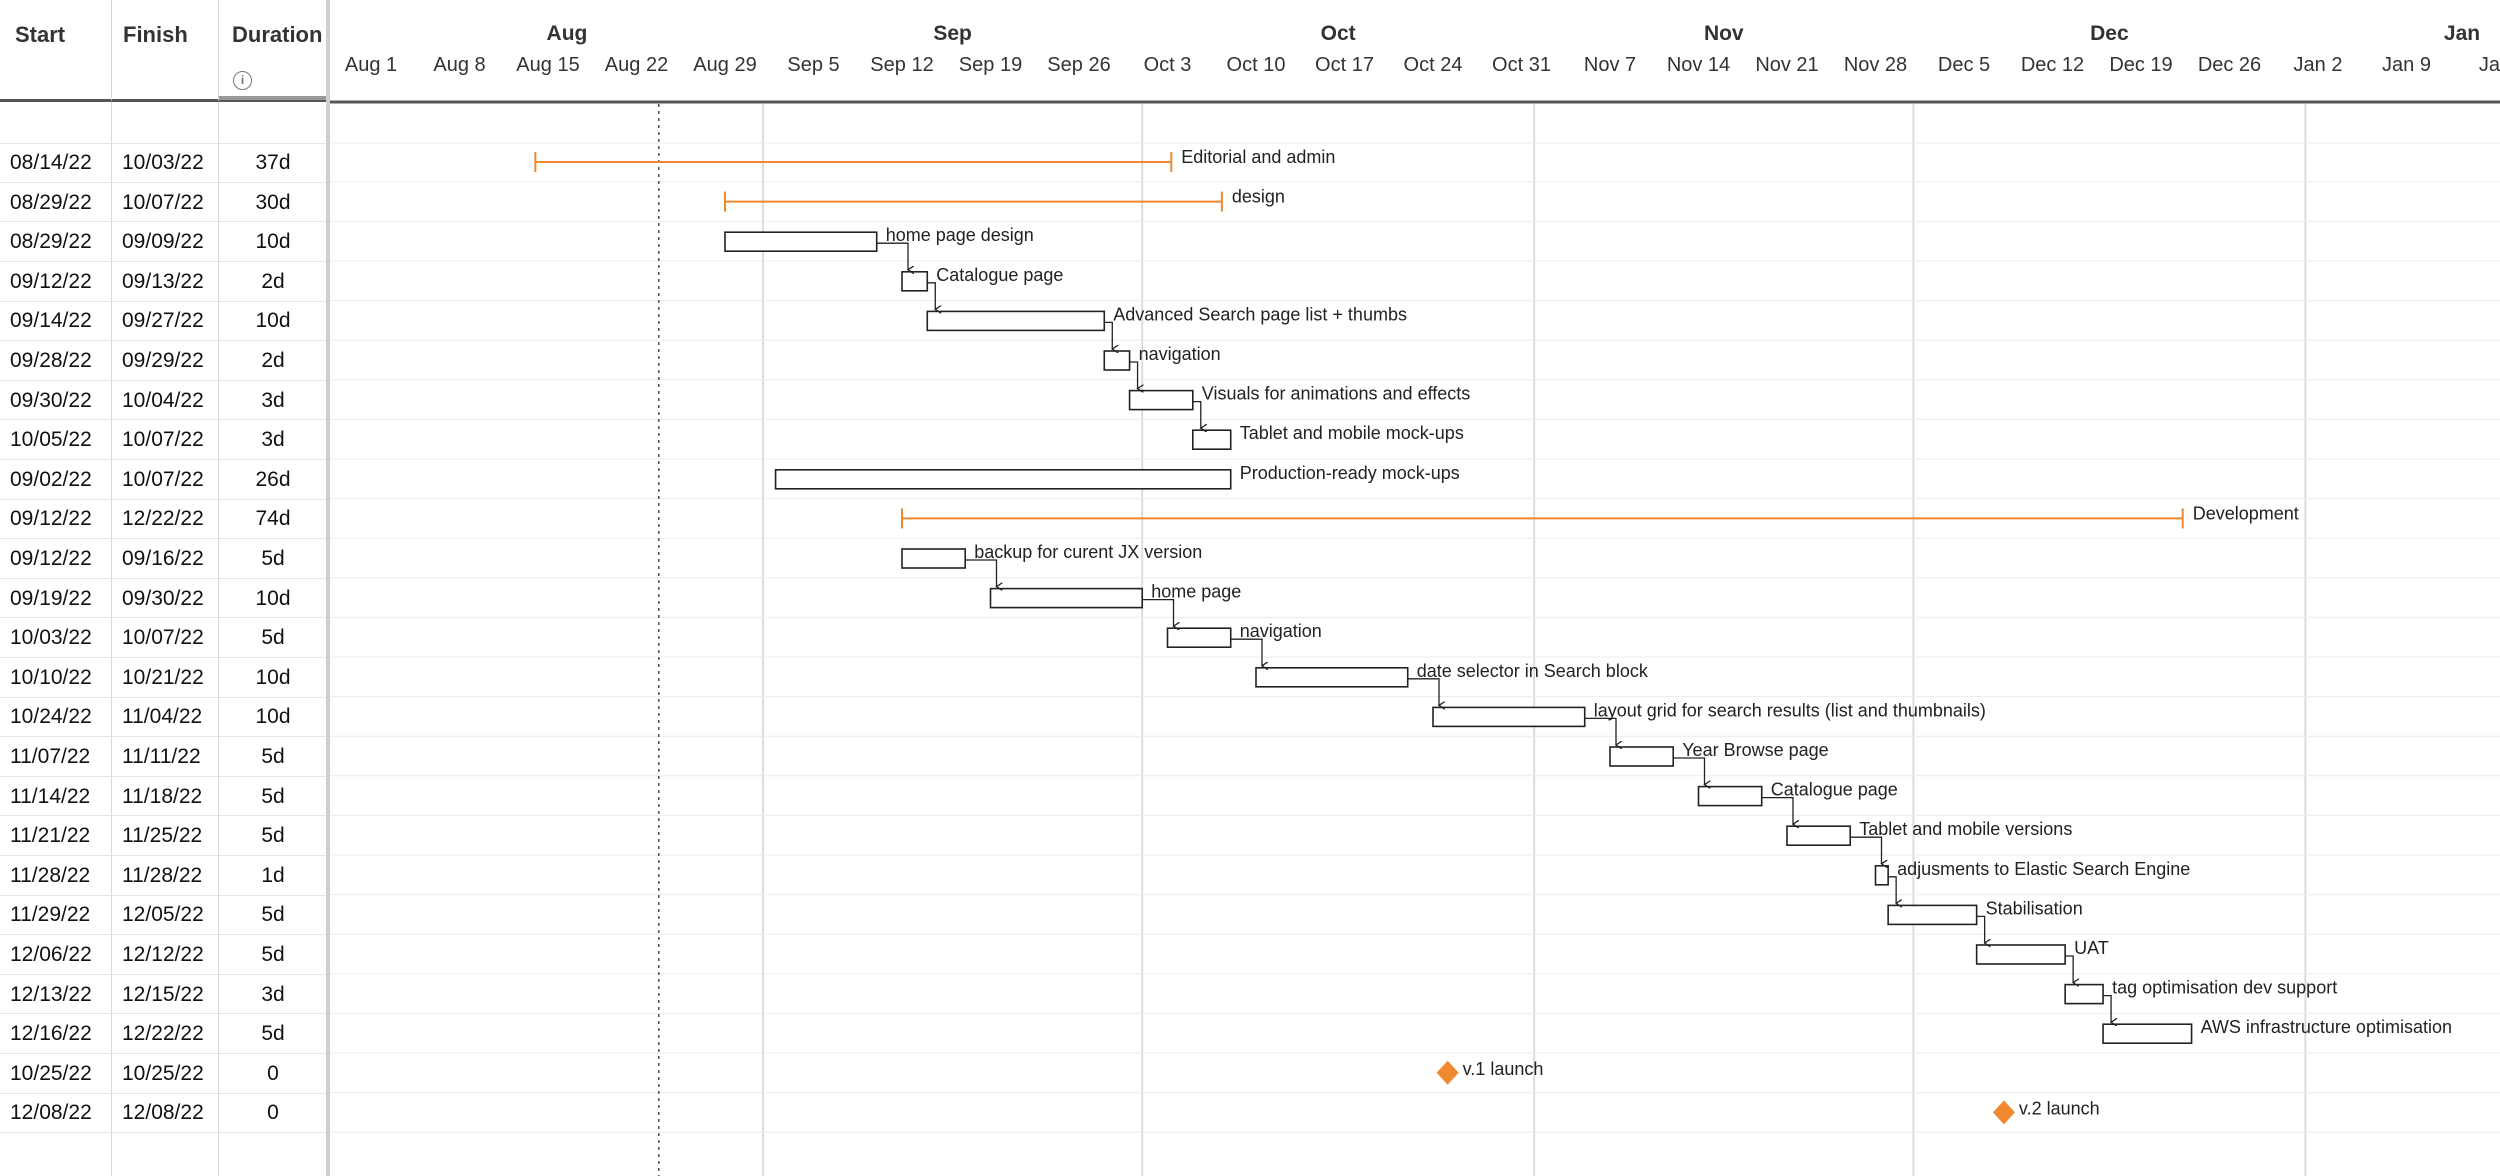 This screenshot has width=2500, height=1176. I want to click on start-date-cell: 11/07/22, so click(50, 757).